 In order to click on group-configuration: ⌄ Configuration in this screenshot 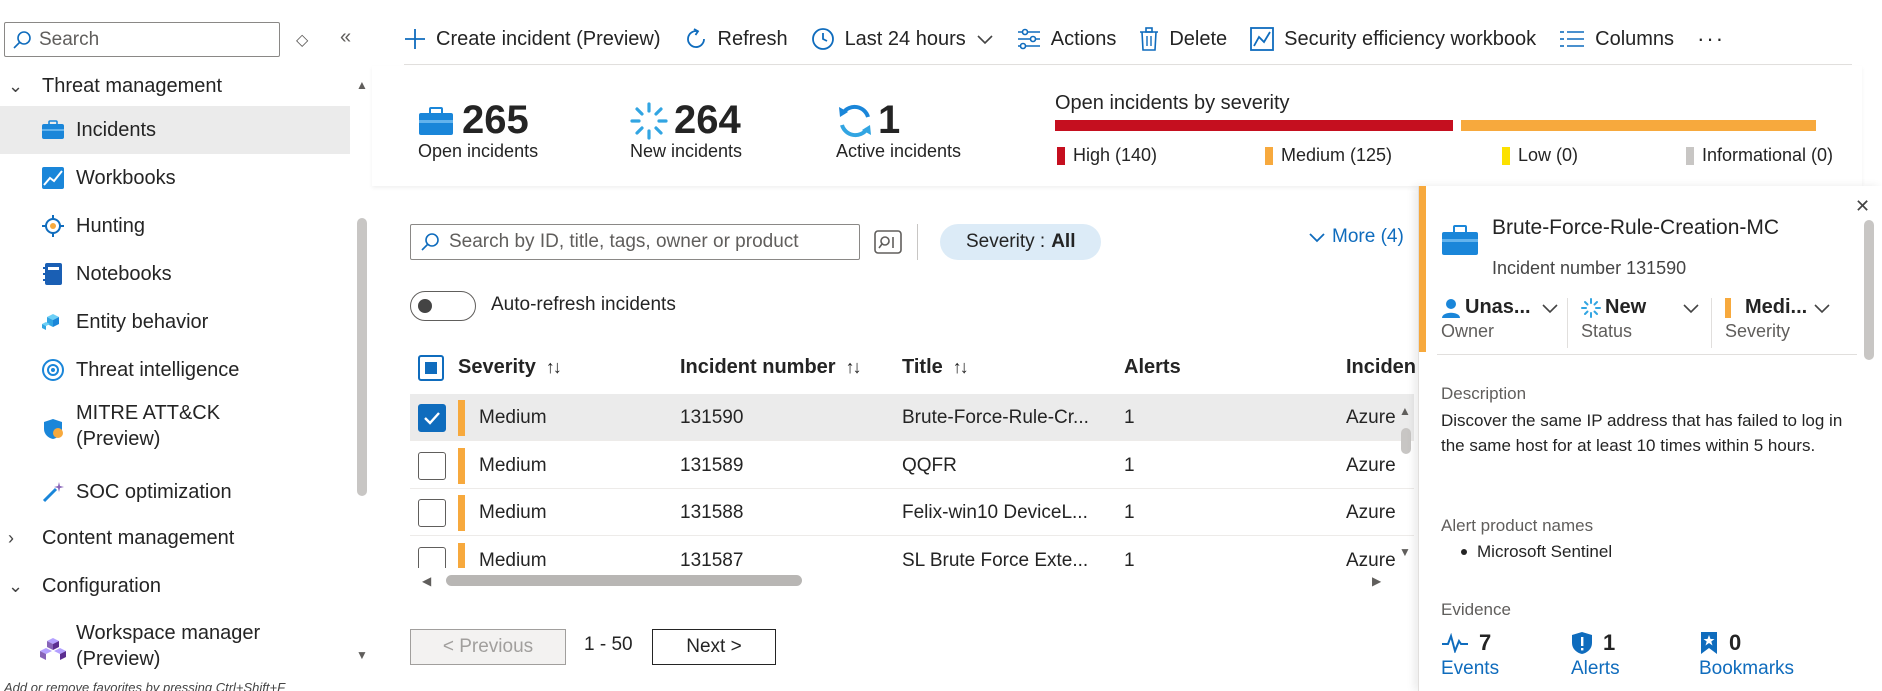, I will do `click(80, 586)`.